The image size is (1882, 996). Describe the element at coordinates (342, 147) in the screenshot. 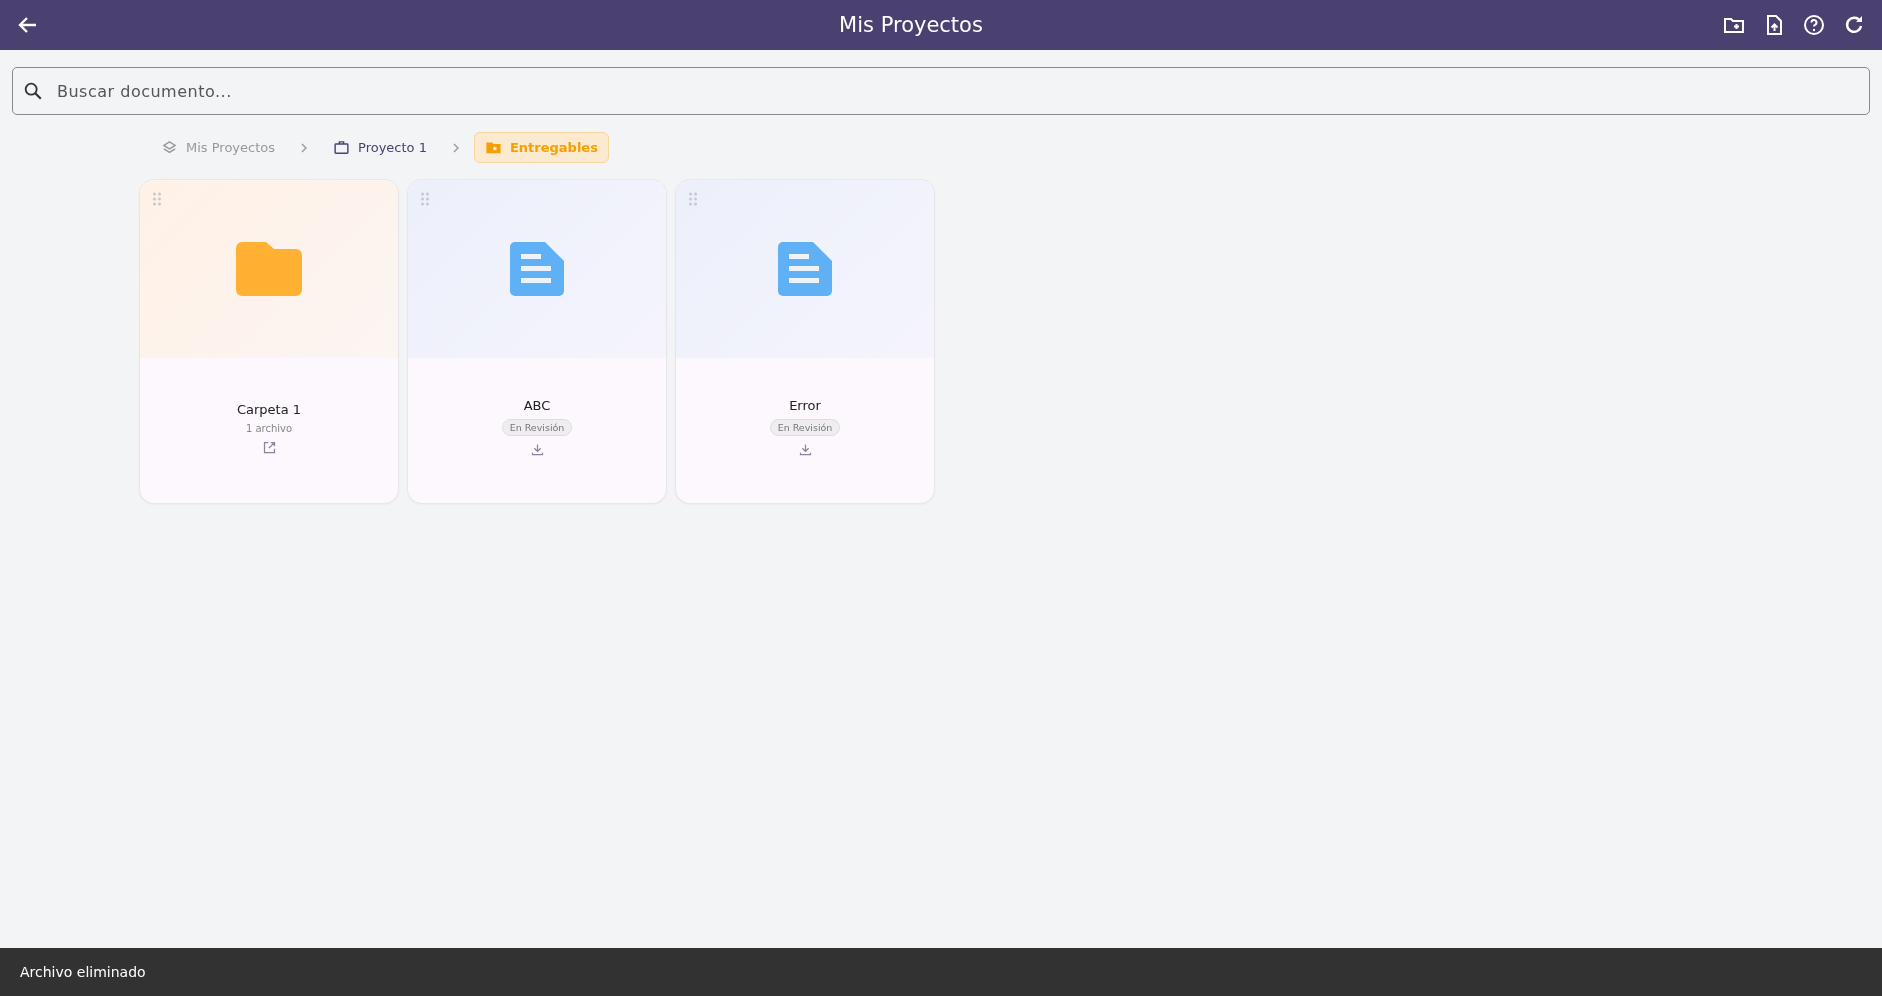

I see `briefcase-icon` at that location.